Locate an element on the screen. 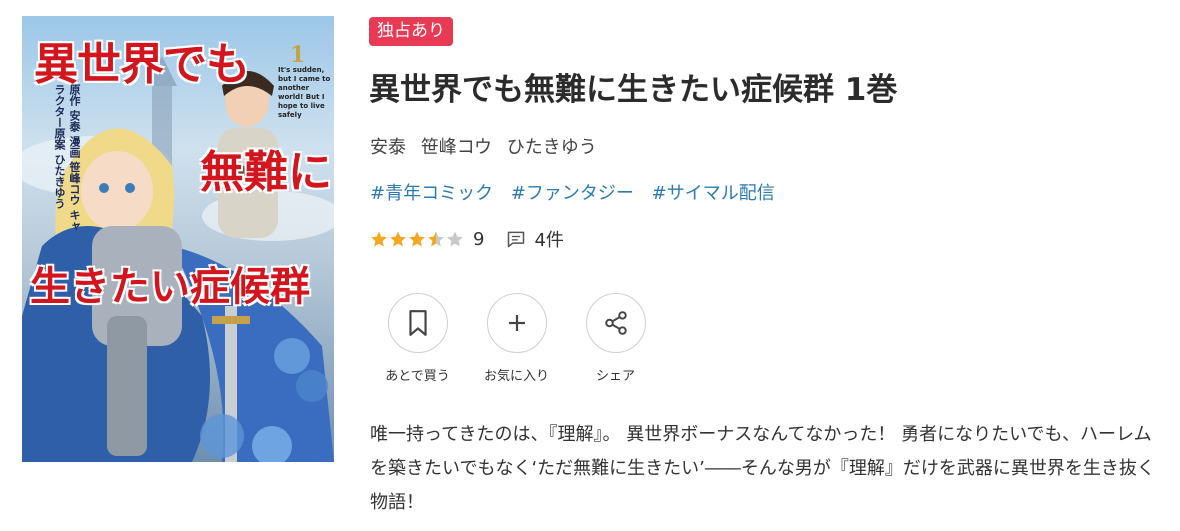 The image size is (1180, 531). exclusive-badge: 独占あり is located at coordinates (411, 31).